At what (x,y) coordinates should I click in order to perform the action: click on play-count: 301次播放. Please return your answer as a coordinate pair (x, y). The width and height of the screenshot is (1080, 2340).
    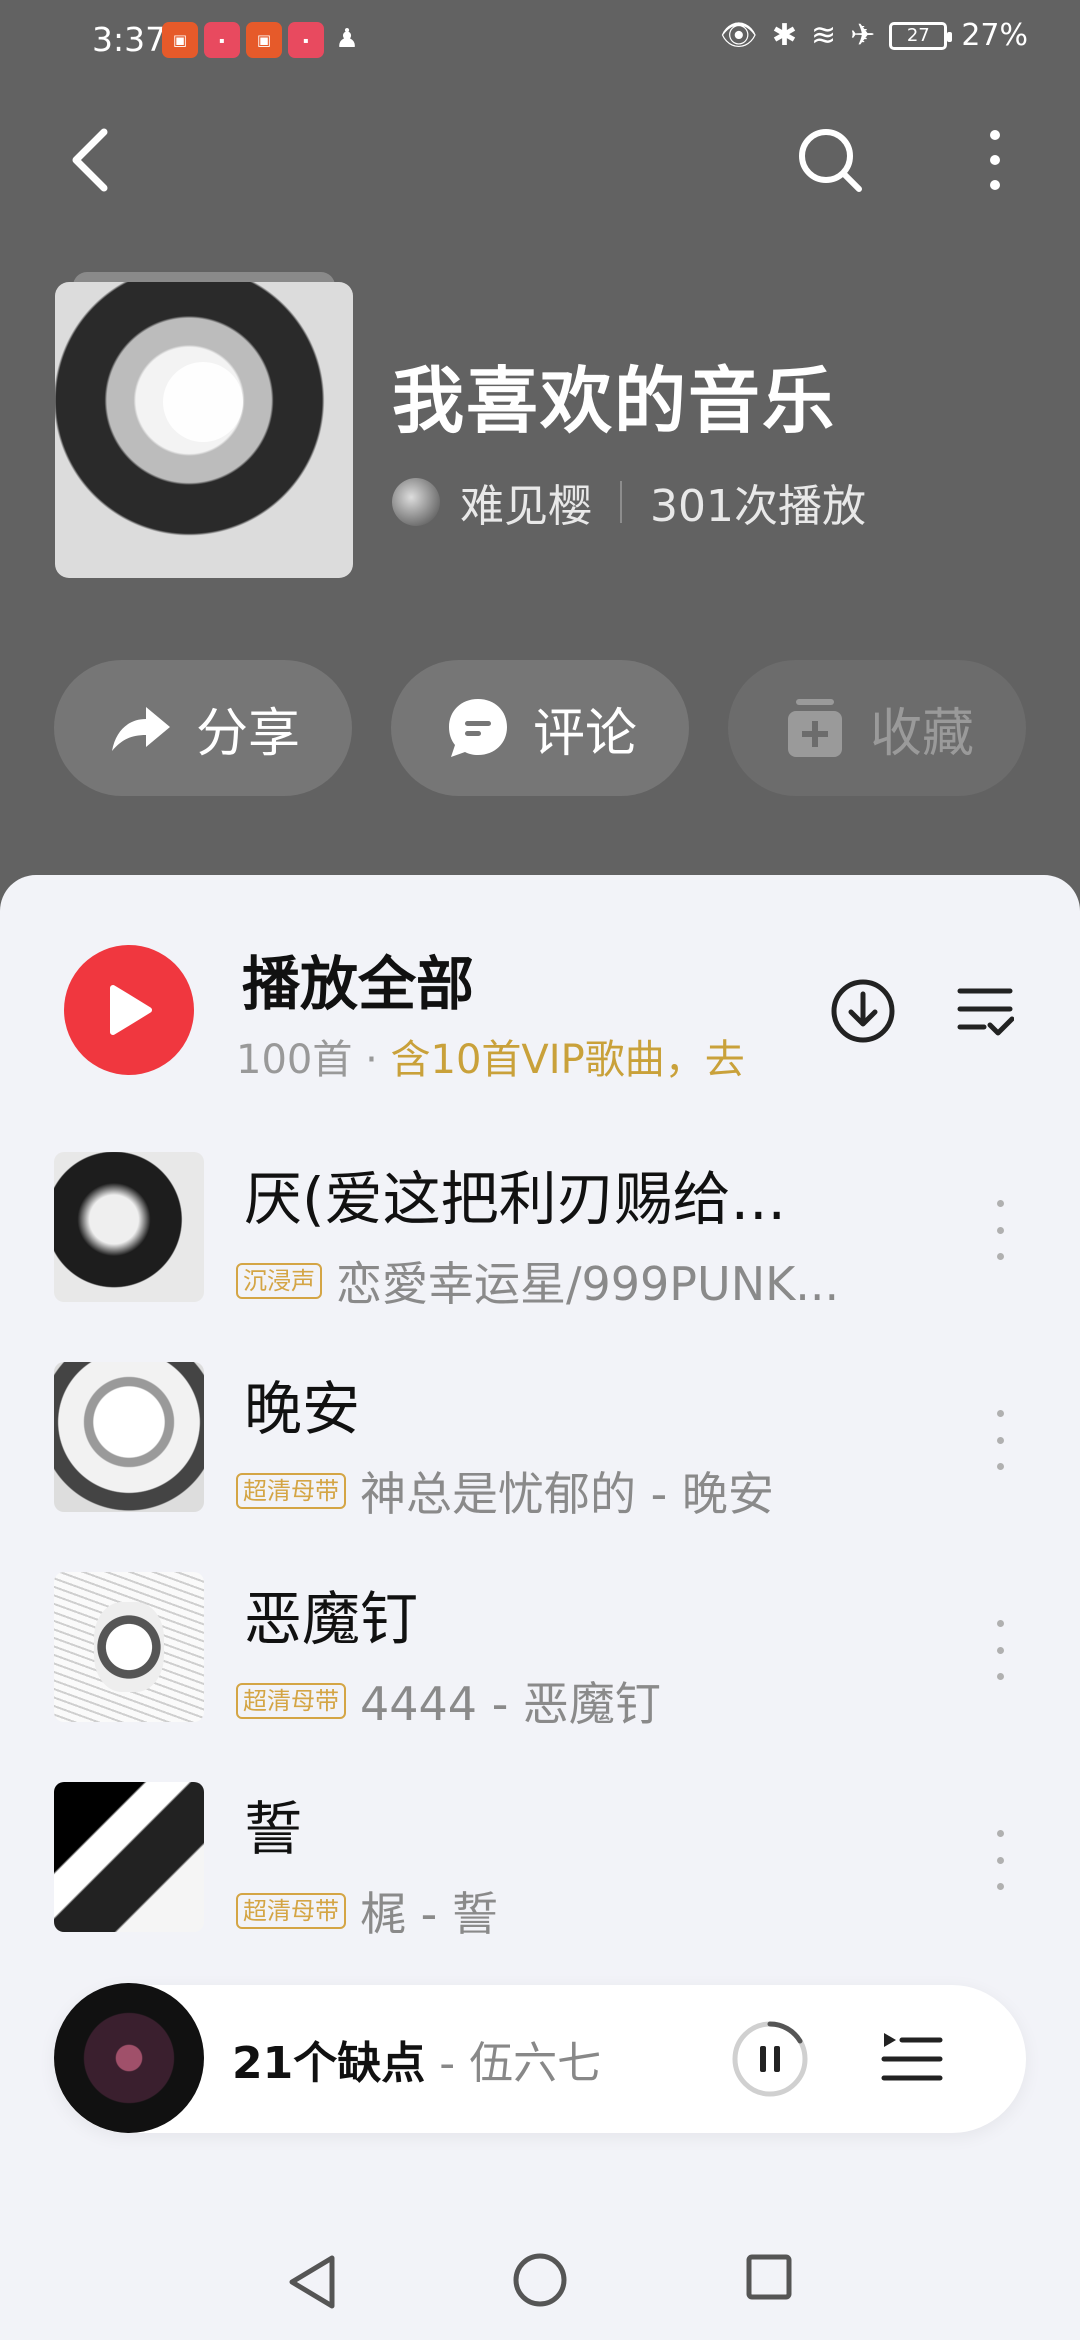
    Looking at the image, I should click on (758, 506).